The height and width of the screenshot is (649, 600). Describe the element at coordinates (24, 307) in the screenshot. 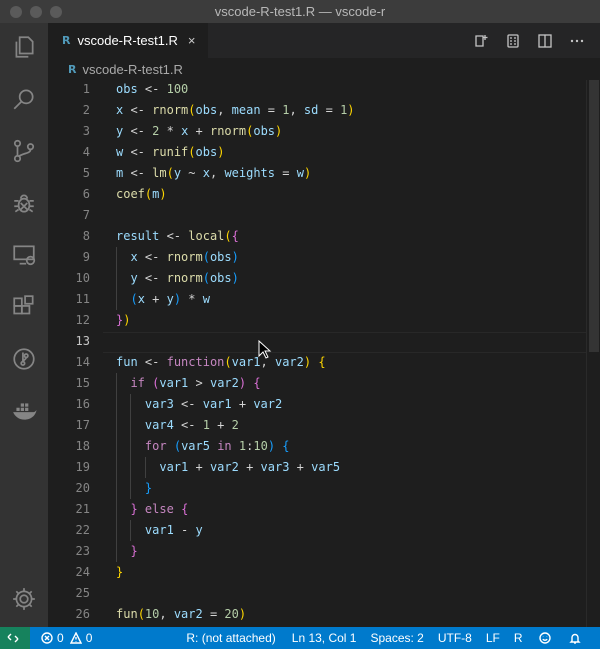

I see `extensions-icon` at that location.